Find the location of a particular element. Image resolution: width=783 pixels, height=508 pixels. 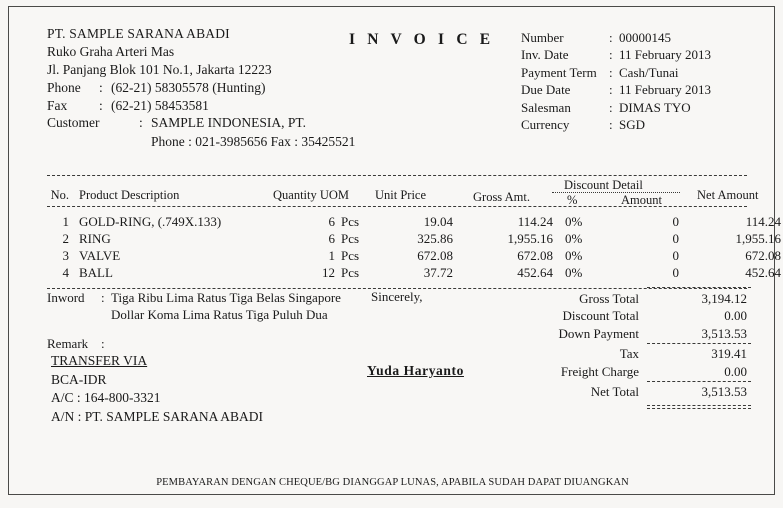

table-row: 3 VALVE 1 Pcs 672.08 672.08 0% 0 672.08 is located at coordinates (414, 256).